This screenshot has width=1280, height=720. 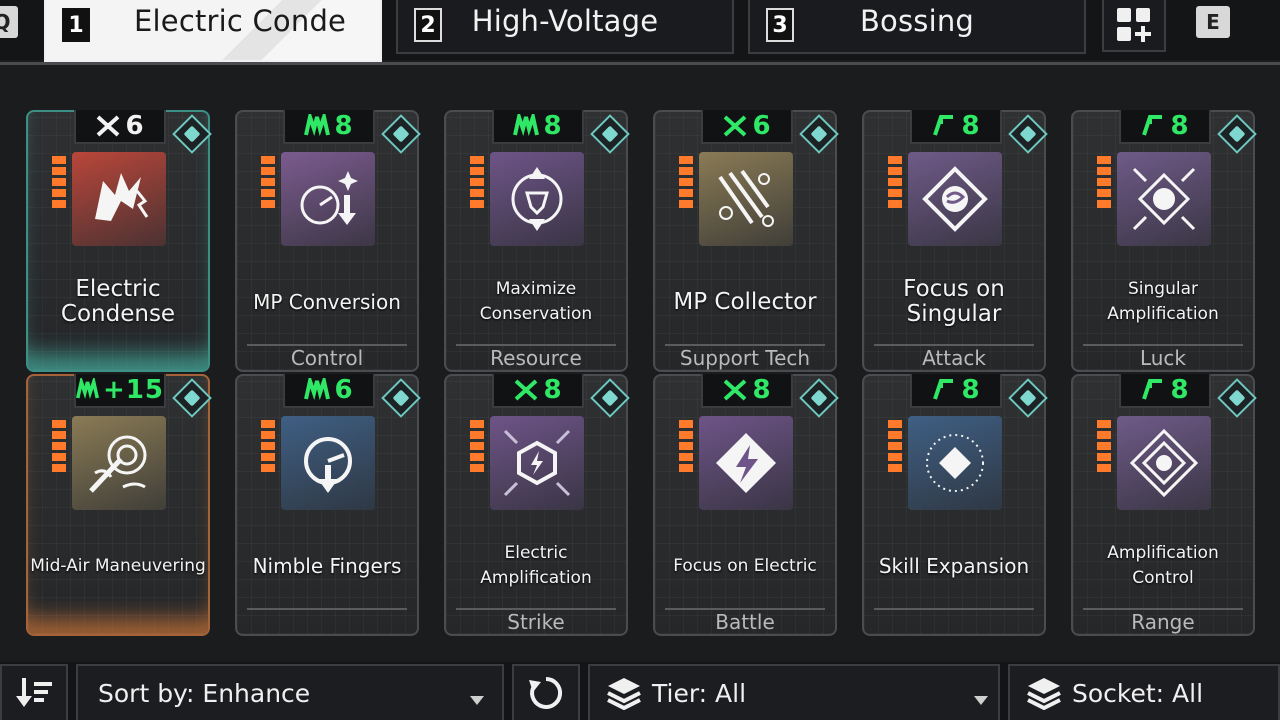 What do you see at coordinates (1164, 463) in the screenshot?
I see `ornate-diamond-icon` at bounding box center [1164, 463].